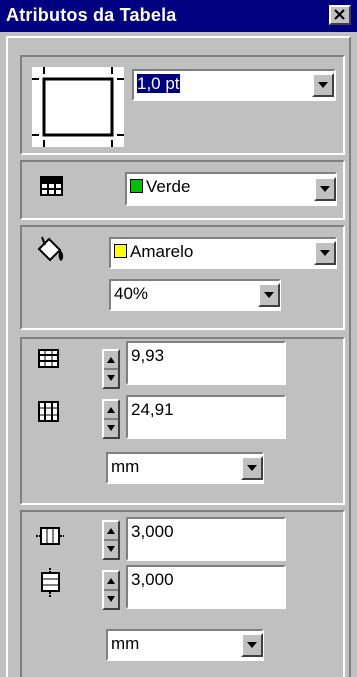  I want to click on vertical-margin-value: 3,000, so click(152, 579).